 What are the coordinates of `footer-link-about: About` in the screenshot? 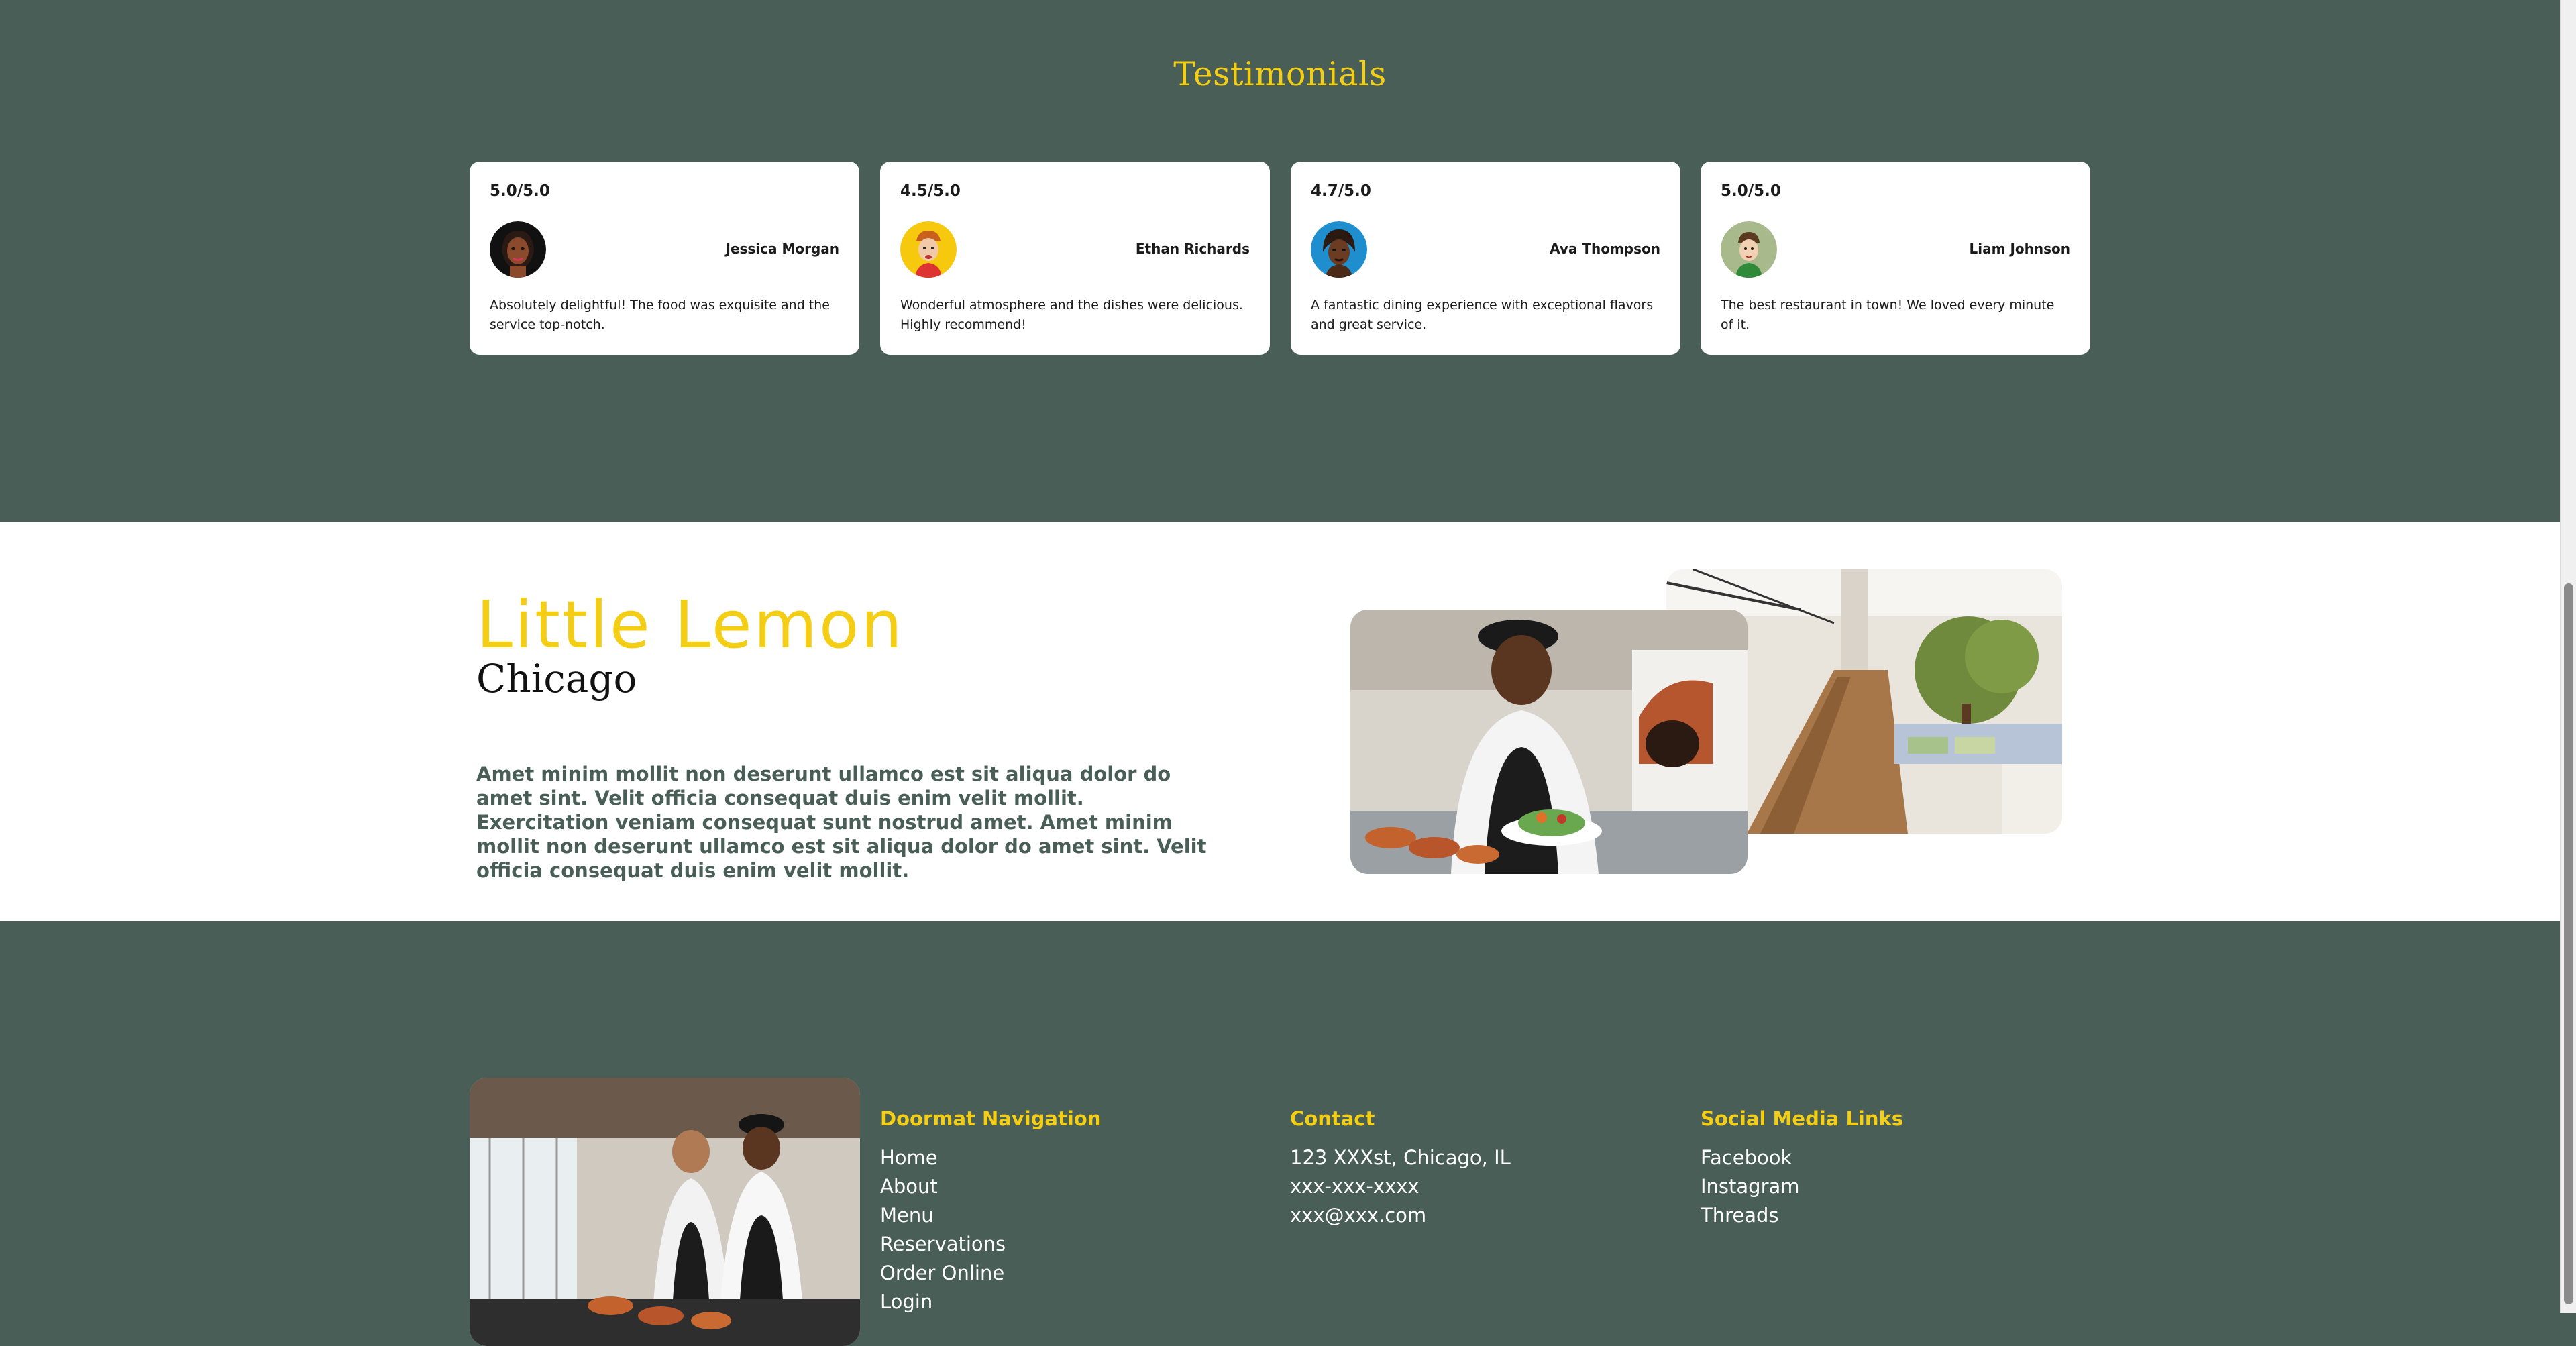 It's located at (990, 1186).